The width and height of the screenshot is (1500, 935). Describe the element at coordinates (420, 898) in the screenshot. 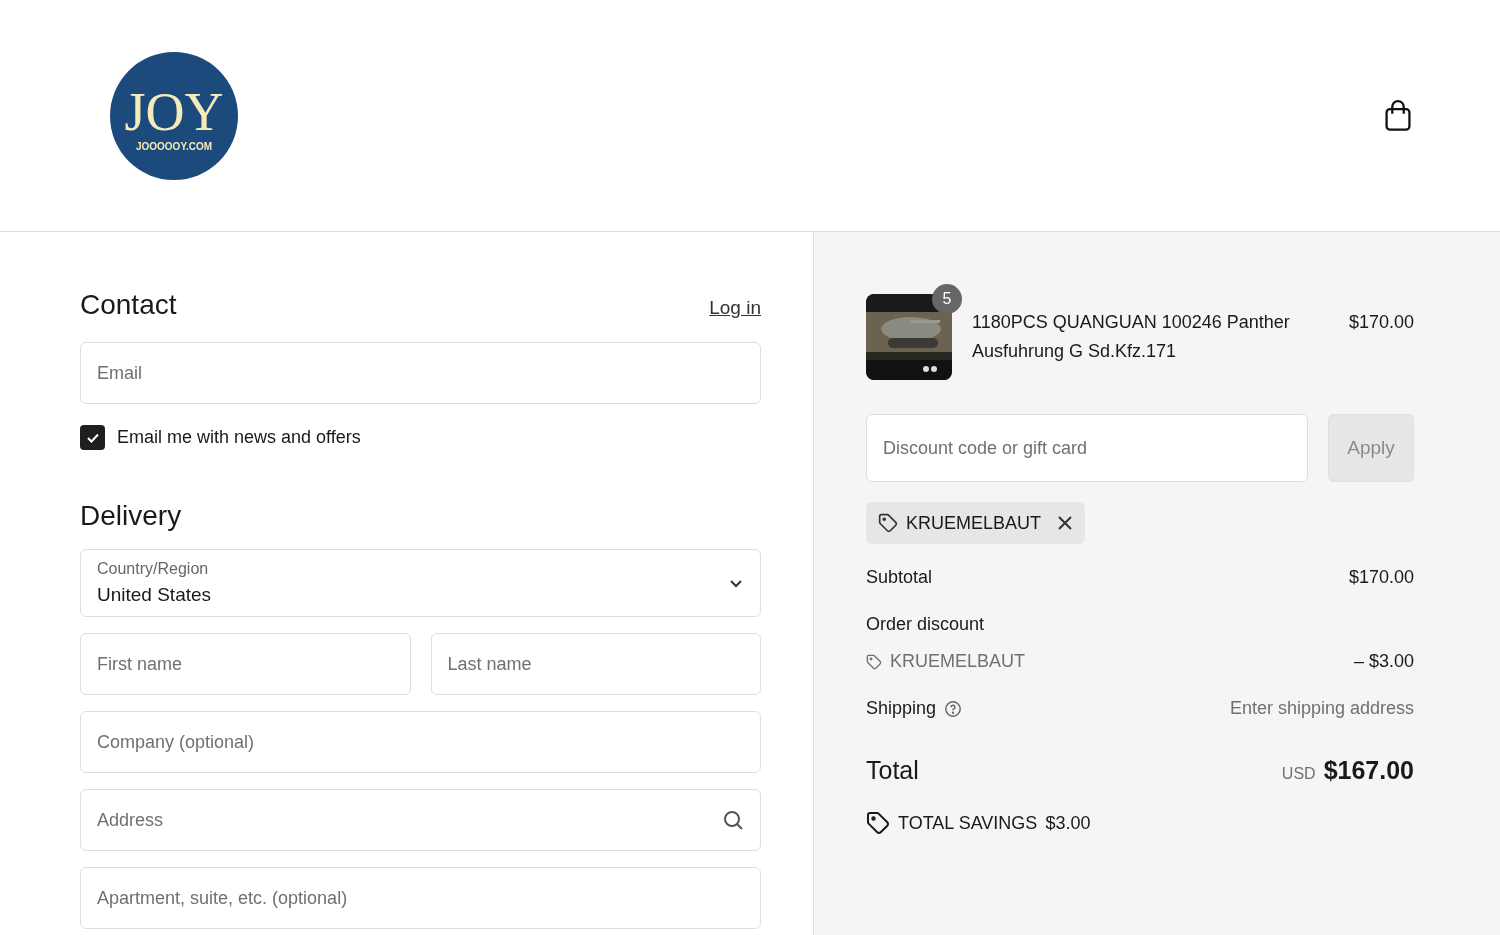

I see `input-field: Apartment, suite, etc. (optional)` at that location.